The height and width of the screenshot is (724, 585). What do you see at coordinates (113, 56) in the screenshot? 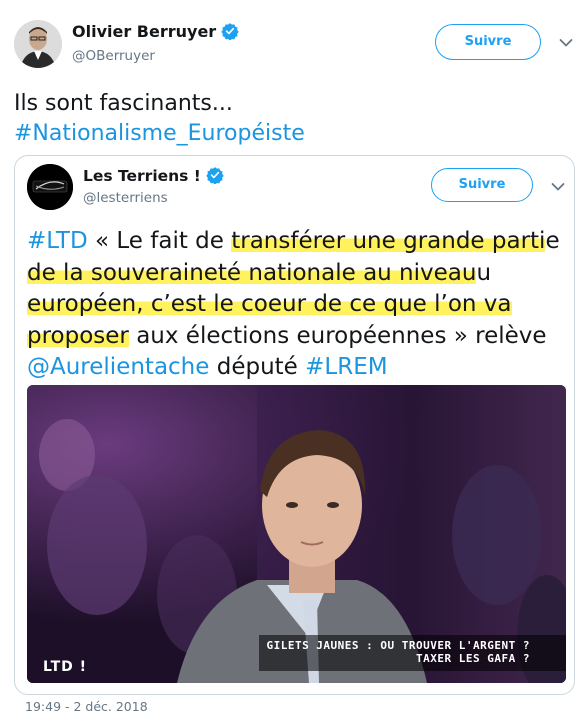
I see `author-handle: @OBerruyer` at bounding box center [113, 56].